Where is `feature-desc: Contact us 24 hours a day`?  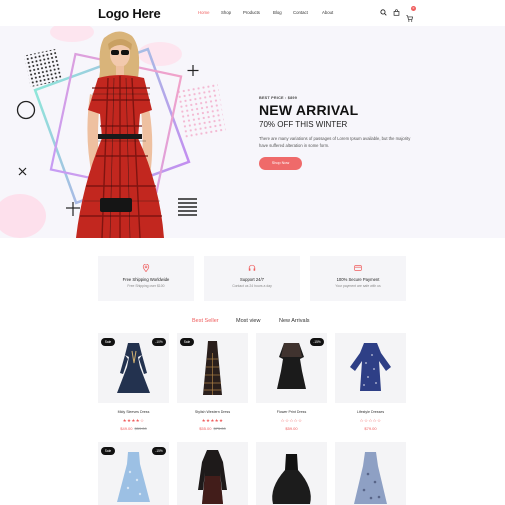 feature-desc: Contact us 24 hours a day is located at coordinates (252, 286).